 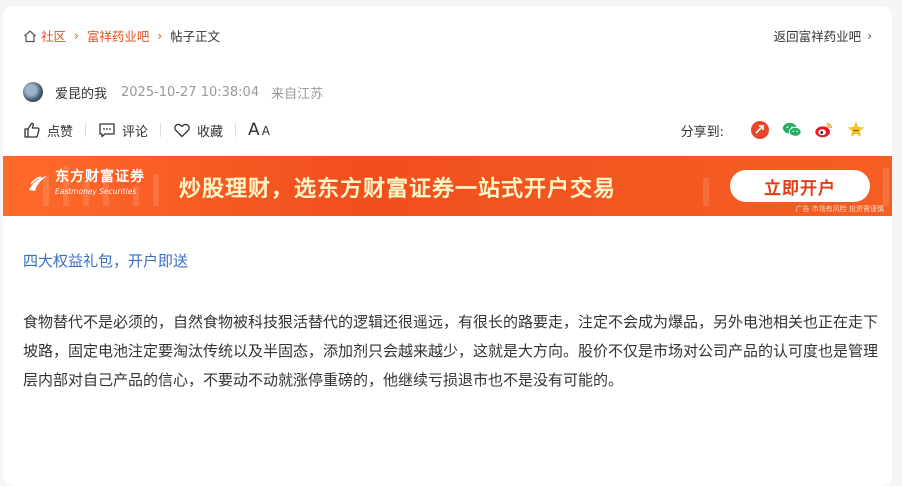 What do you see at coordinates (800, 186) in the screenshot?
I see `open-account-button: 立即开户` at bounding box center [800, 186].